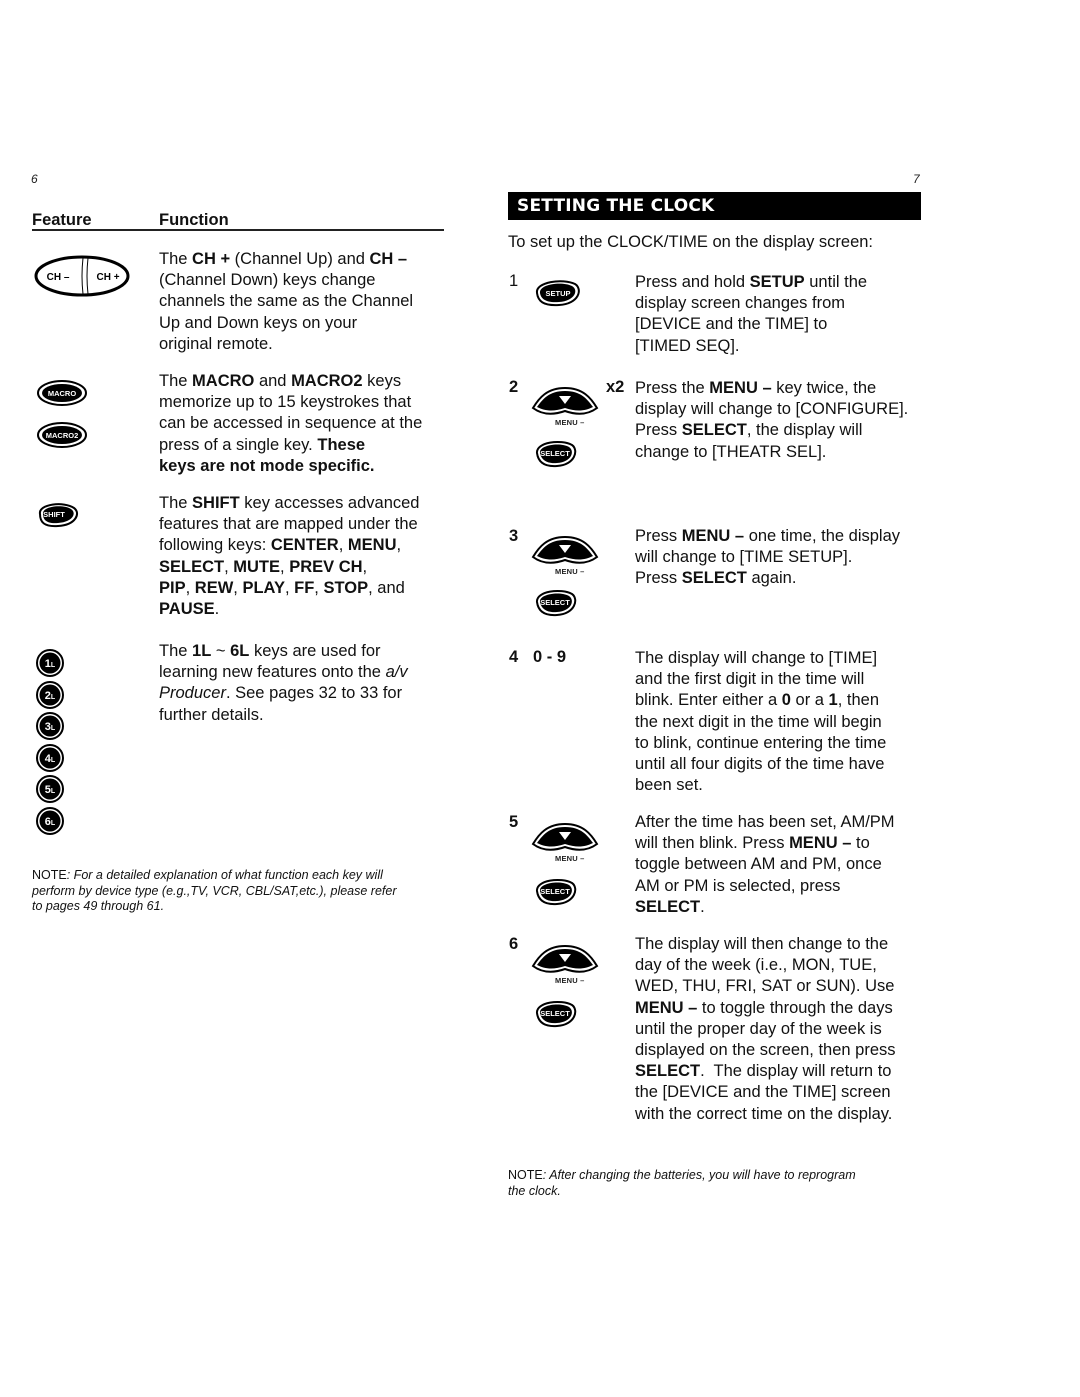  What do you see at coordinates (763, 1071) in the screenshot?
I see `text-line: SELECT. The display will return to` at bounding box center [763, 1071].